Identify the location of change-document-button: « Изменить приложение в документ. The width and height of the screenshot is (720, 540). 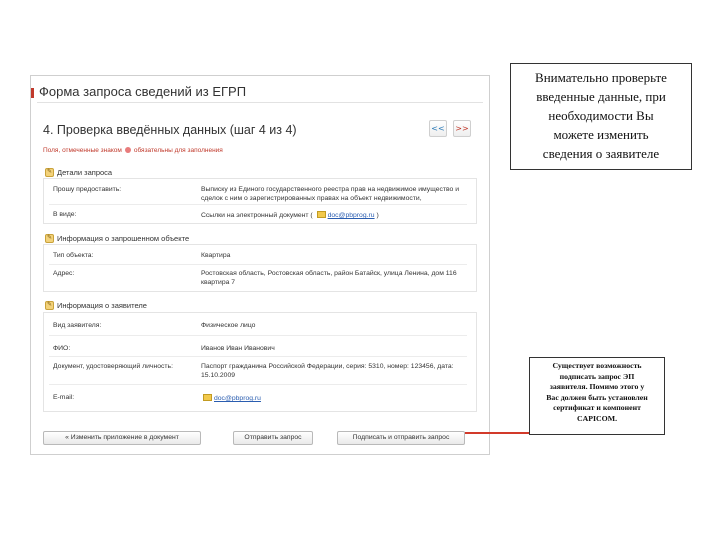
(122, 438).